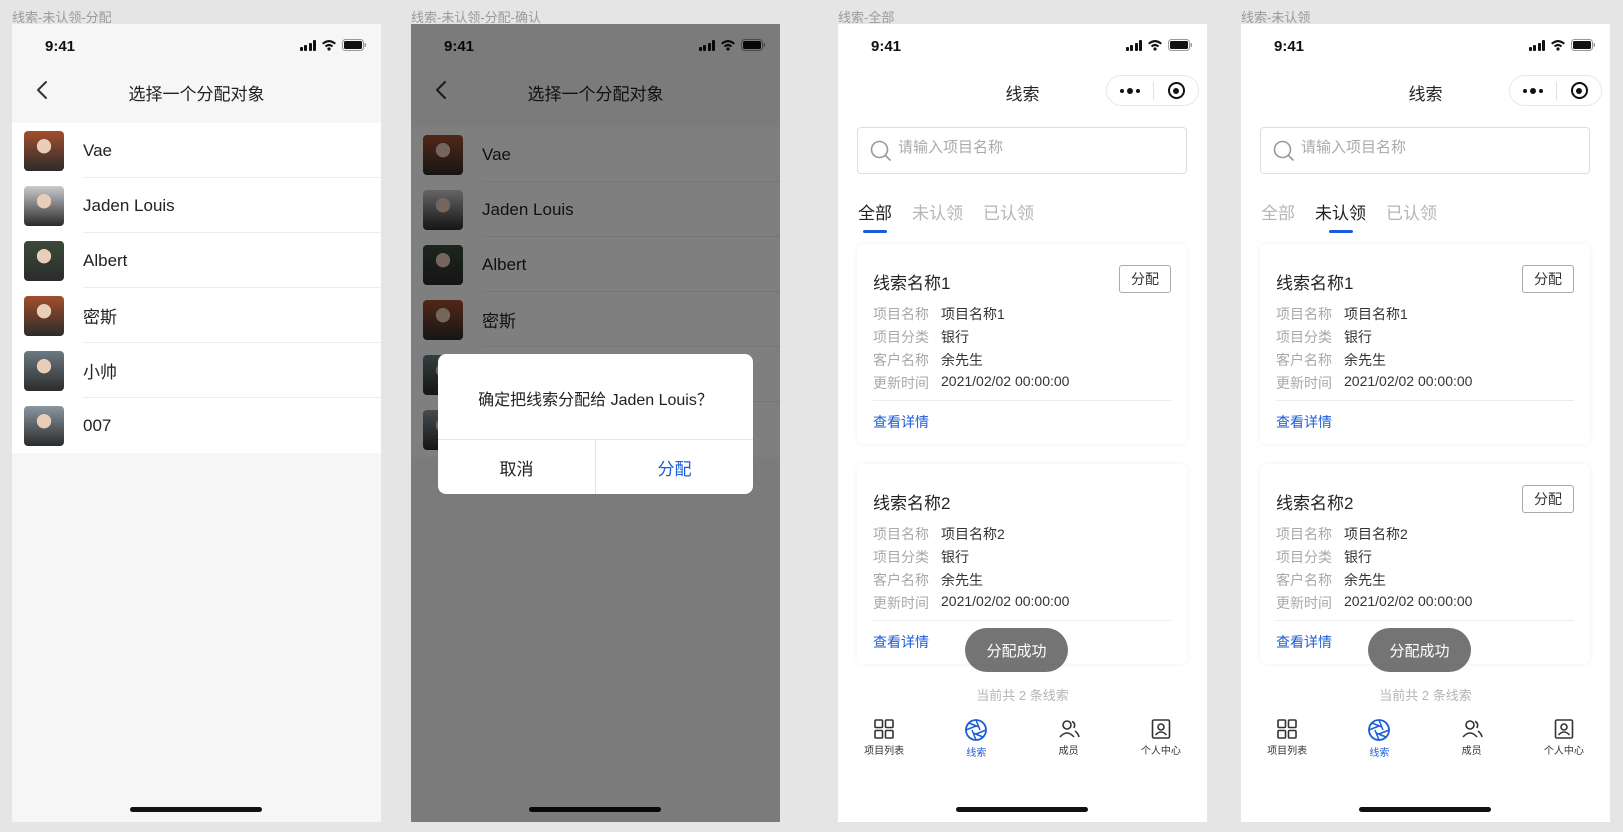 This screenshot has width=1623, height=832. I want to click on confirm-dialog: 确定把线索分配给 Jaden Louis？ 取消 分配, so click(595, 424).